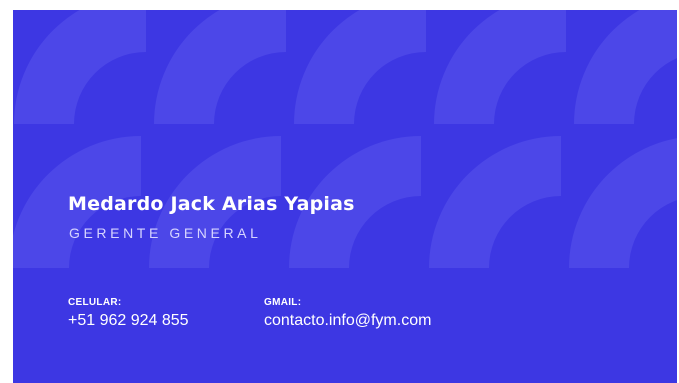 Image resolution: width=679 pixels, height=383 pixels. What do you see at coordinates (128, 320) in the screenshot?
I see `phone-value: +51 962 924 855` at bounding box center [128, 320].